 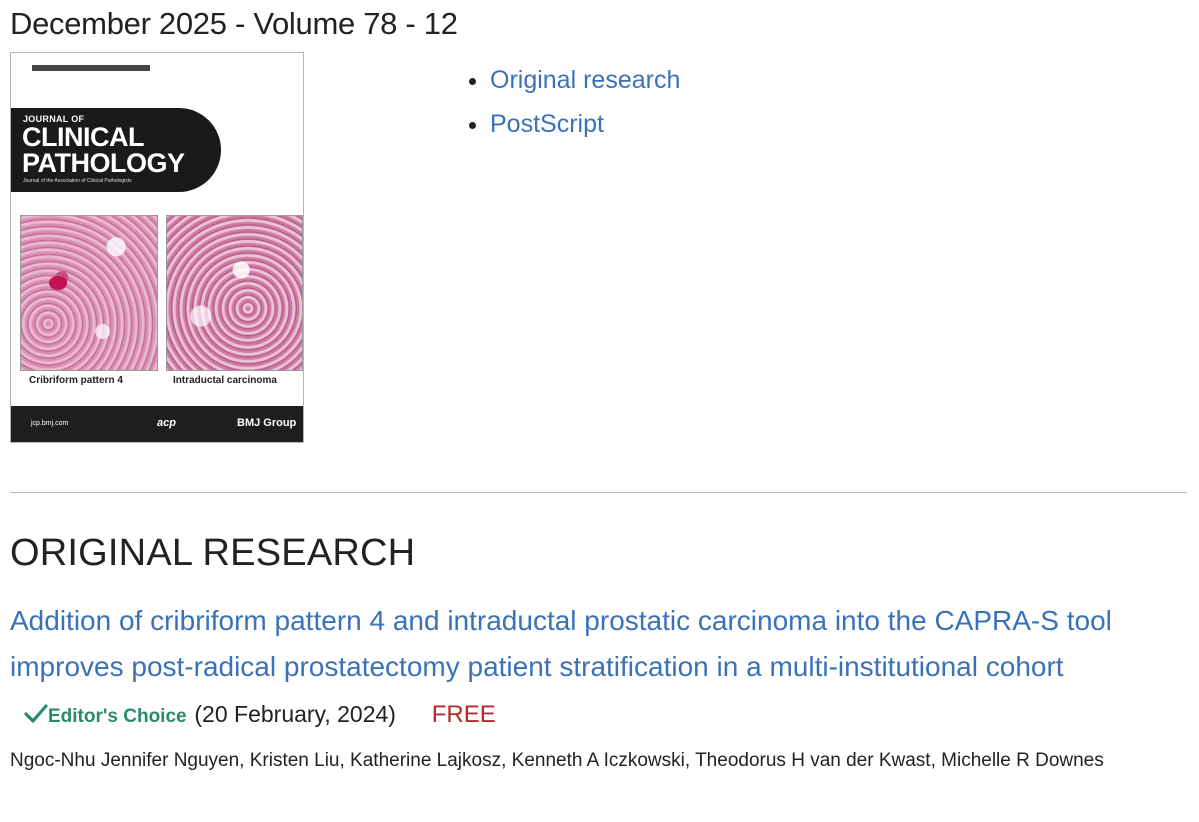 What do you see at coordinates (166, 423) in the screenshot?
I see `cover-footer-acp-logo: acp` at bounding box center [166, 423].